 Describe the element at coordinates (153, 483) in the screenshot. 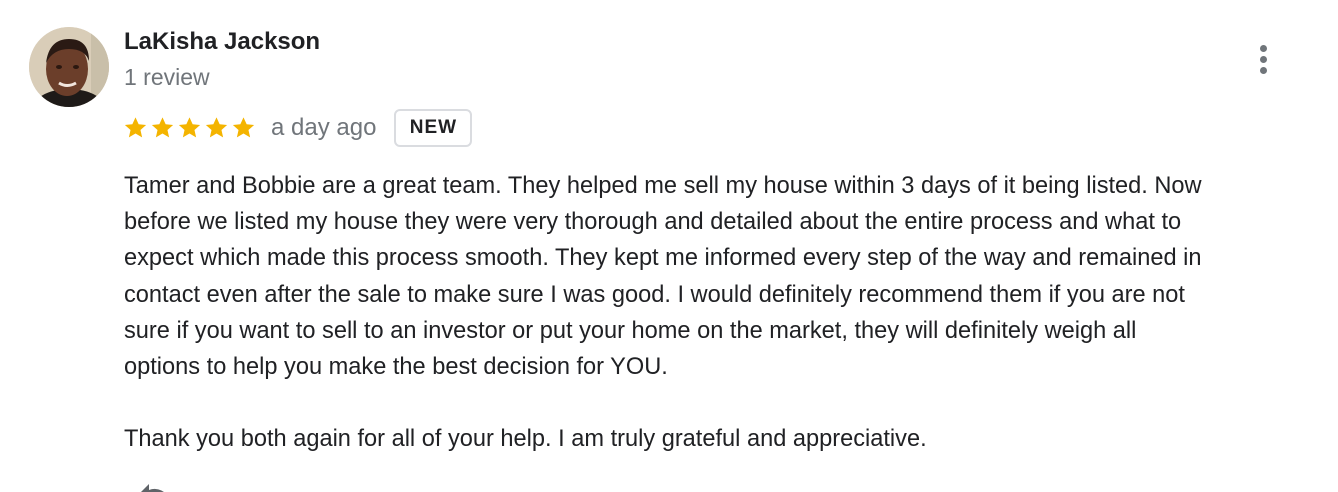

I see `share-icon` at that location.